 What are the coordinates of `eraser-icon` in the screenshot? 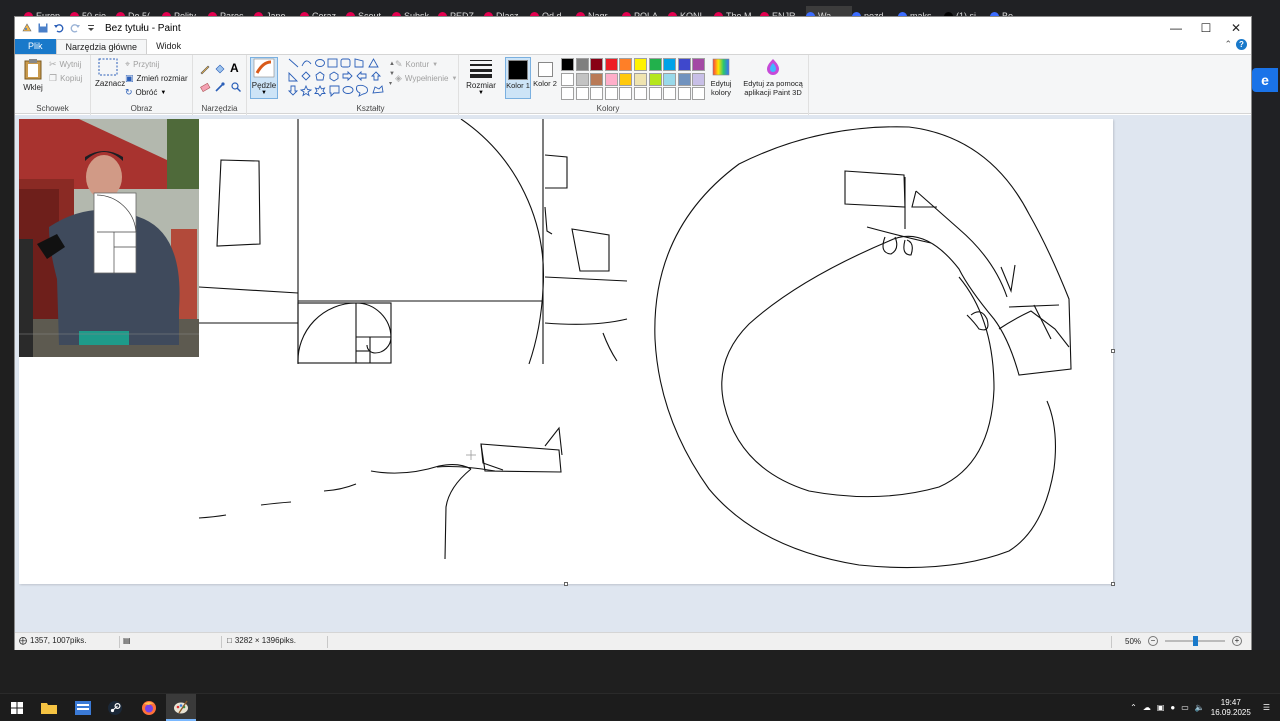 It's located at (205, 87).